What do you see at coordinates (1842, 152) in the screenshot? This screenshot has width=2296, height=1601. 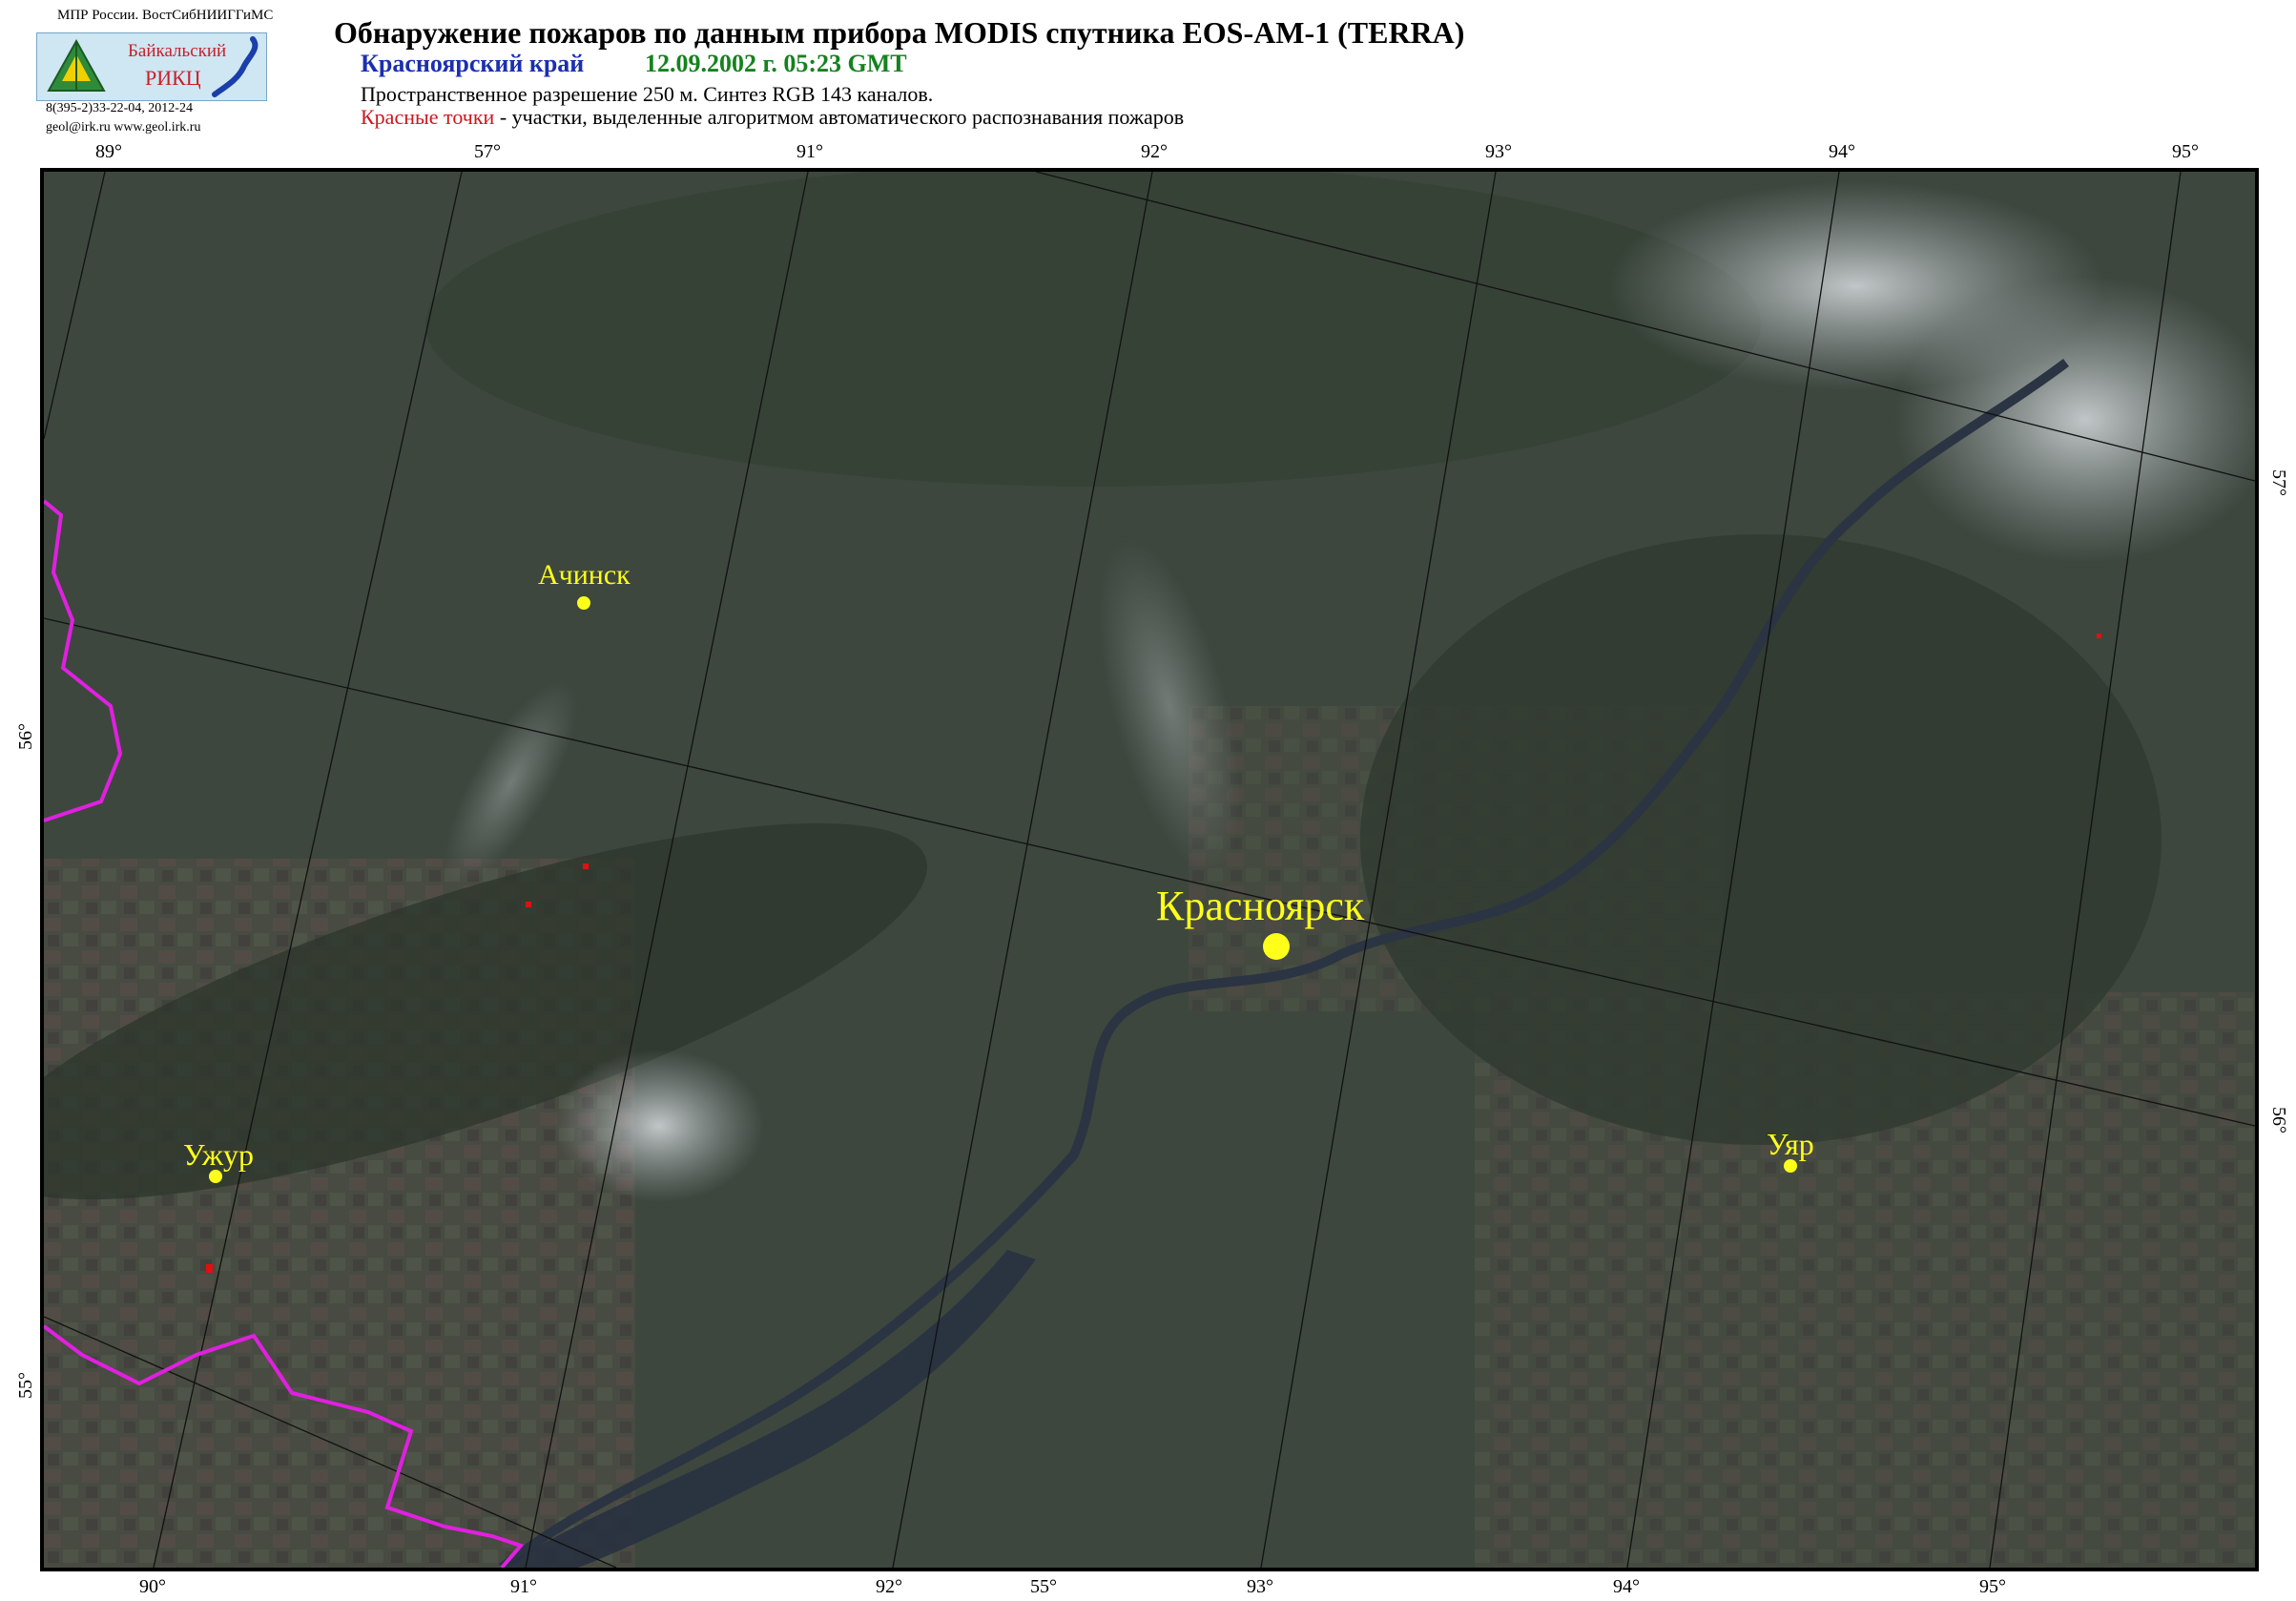 I see `top-tick-label: 94°` at bounding box center [1842, 152].